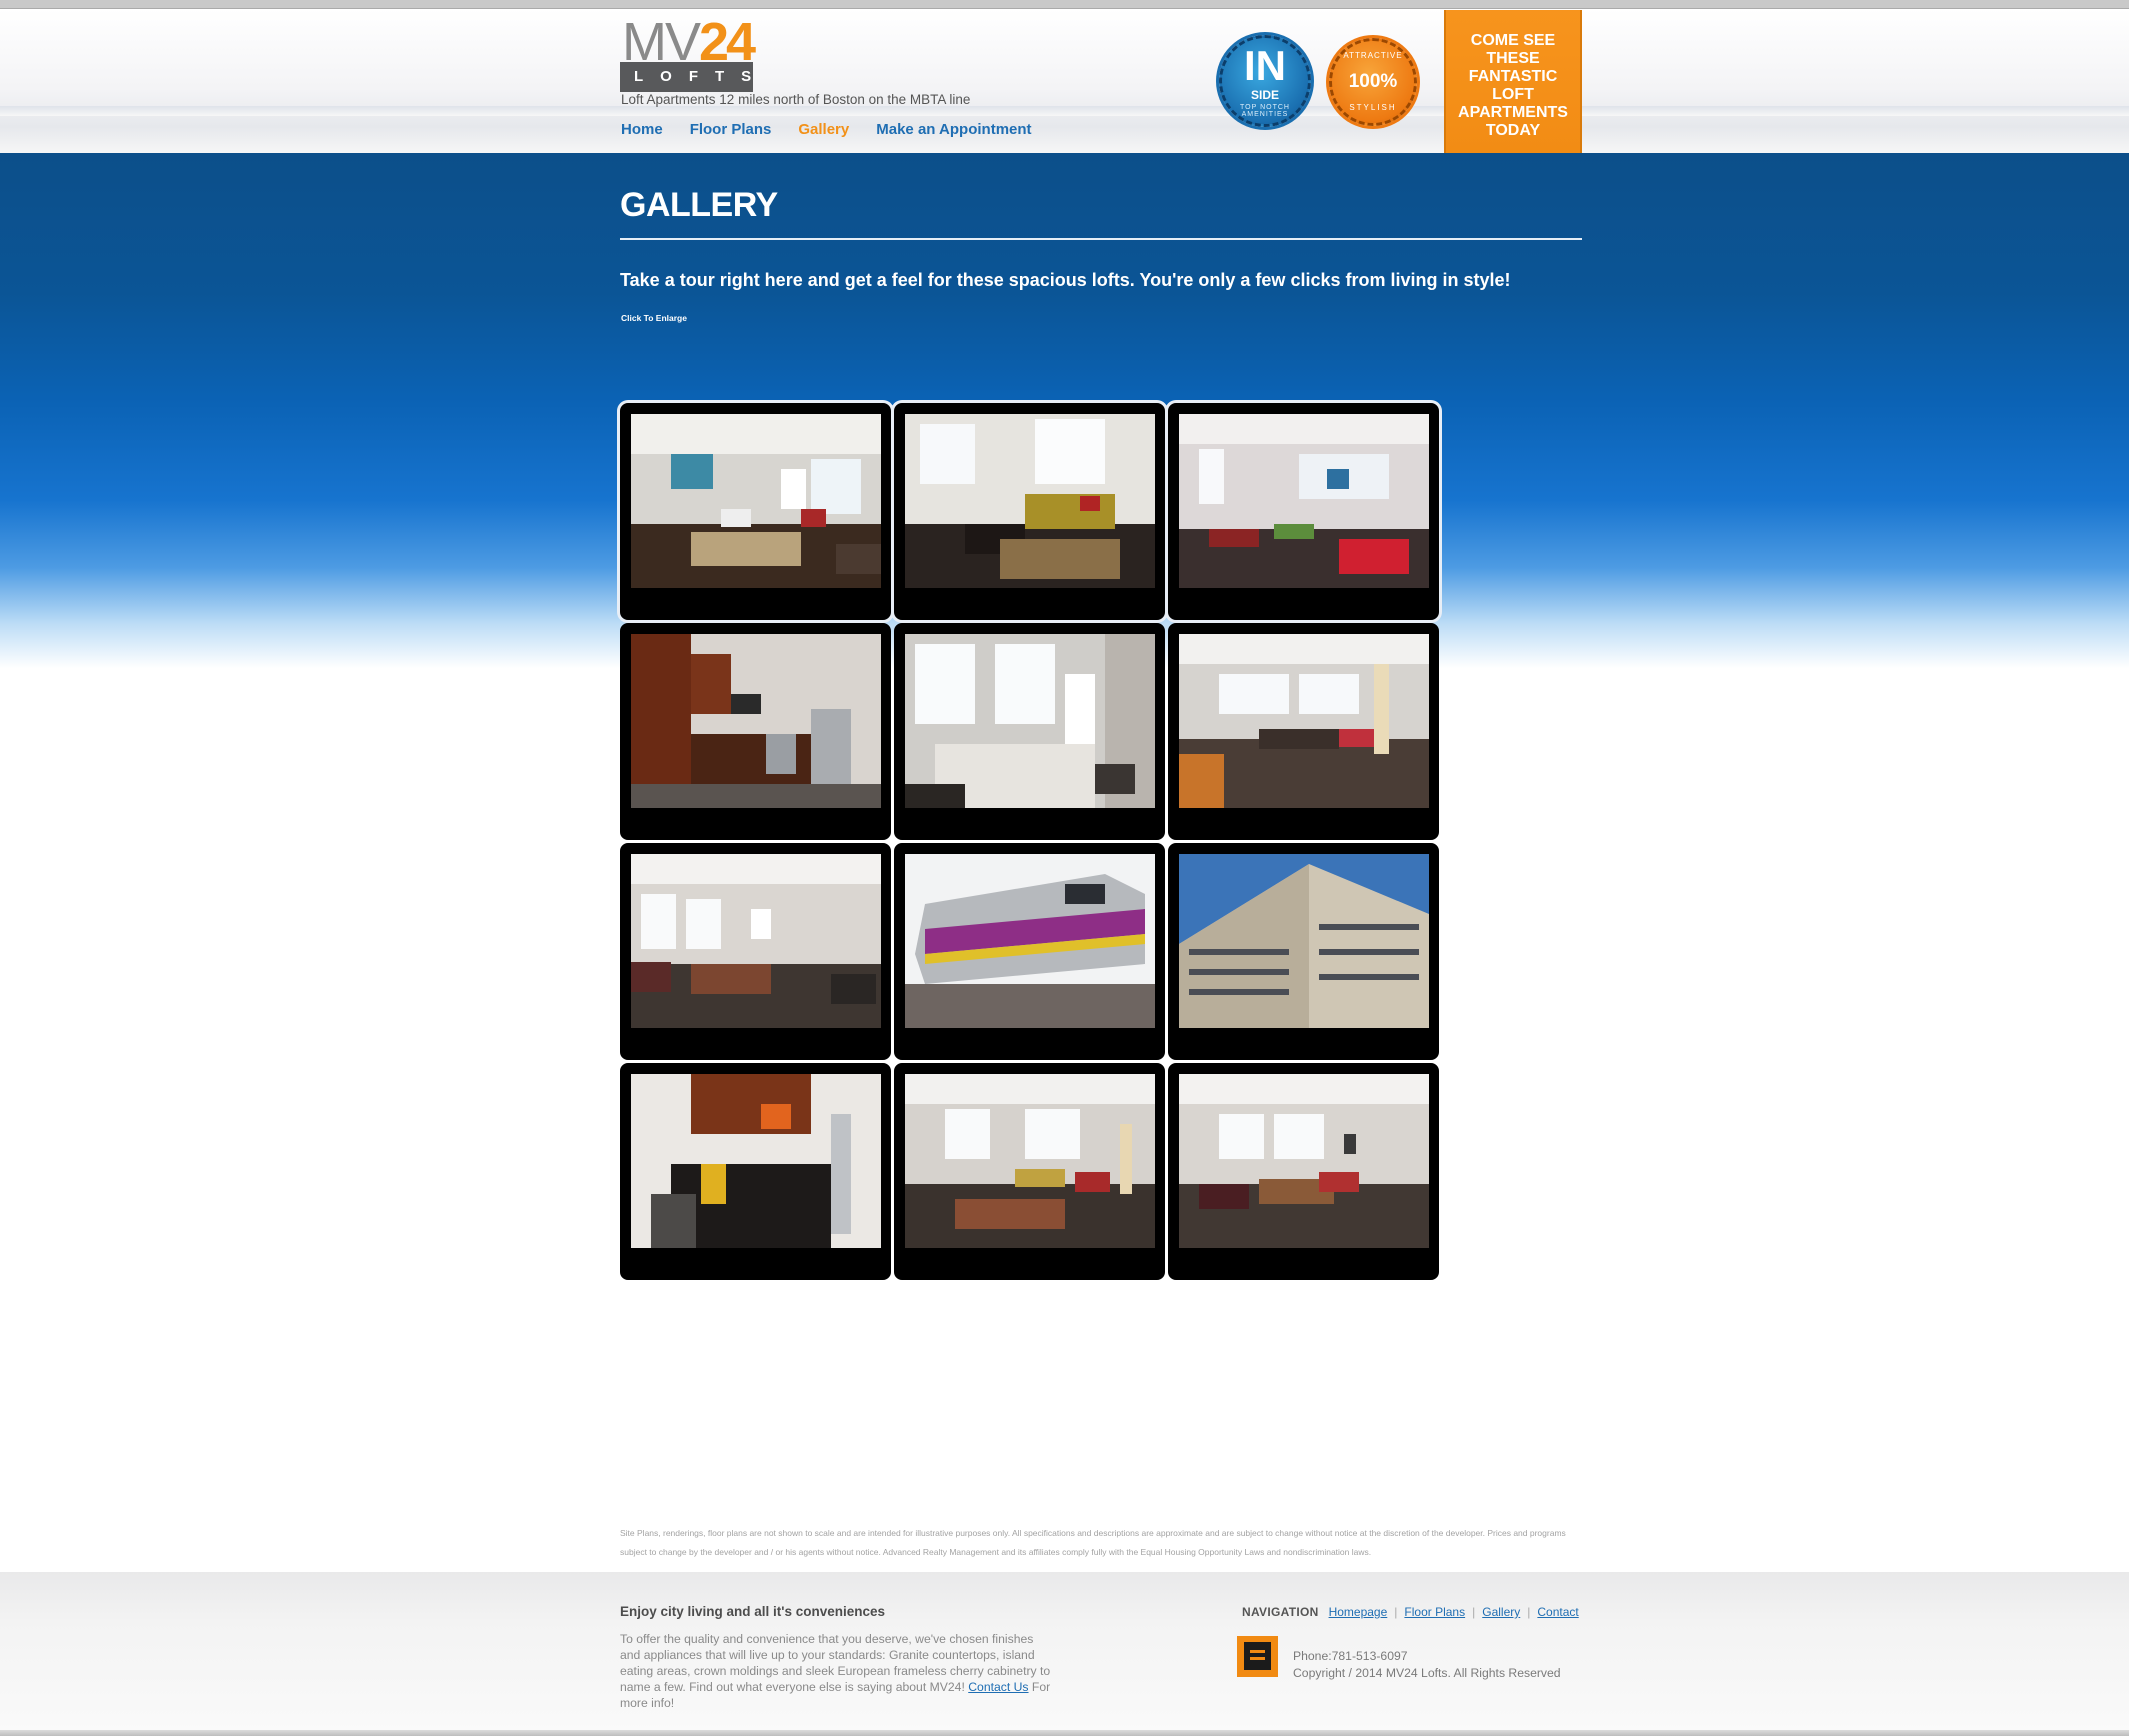  Describe the element at coordinates (731, 129) in the screenshot. I see `nav-floor-plans: Floor Plans` at that location.